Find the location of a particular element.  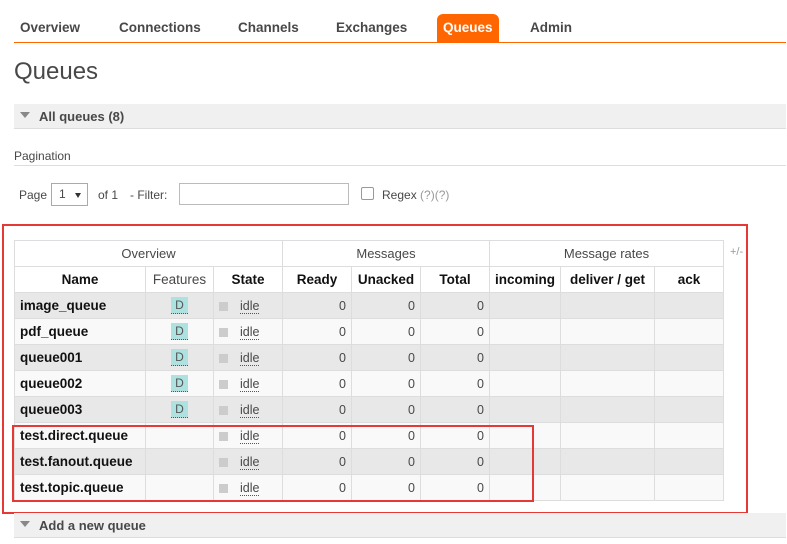

page-title: Queues is located at coordinates (56, 71).